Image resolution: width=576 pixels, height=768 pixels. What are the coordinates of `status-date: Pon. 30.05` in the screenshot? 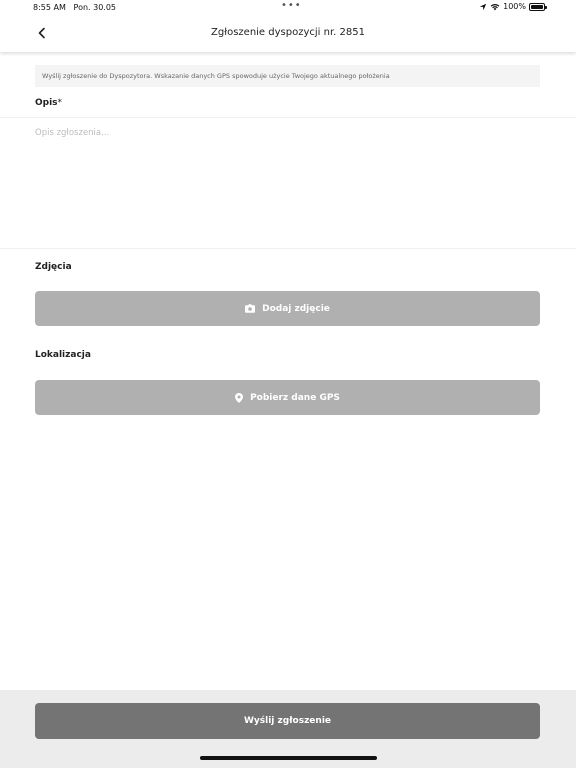 It's located at (95, 7).